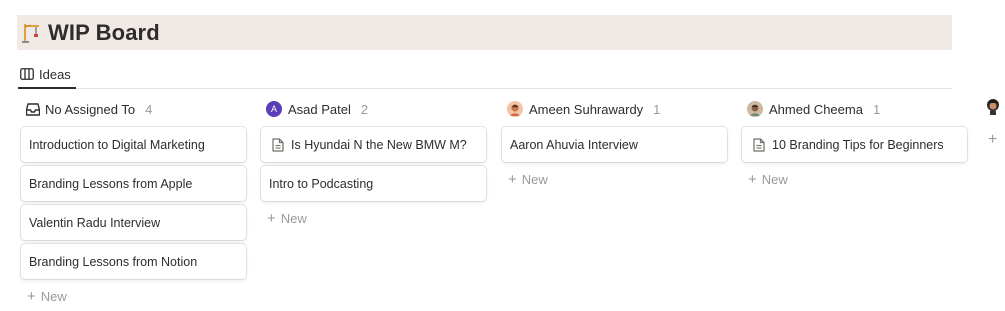 The image size is (1005, 311). I want to click on add-group-button: +, so click(992, 140).